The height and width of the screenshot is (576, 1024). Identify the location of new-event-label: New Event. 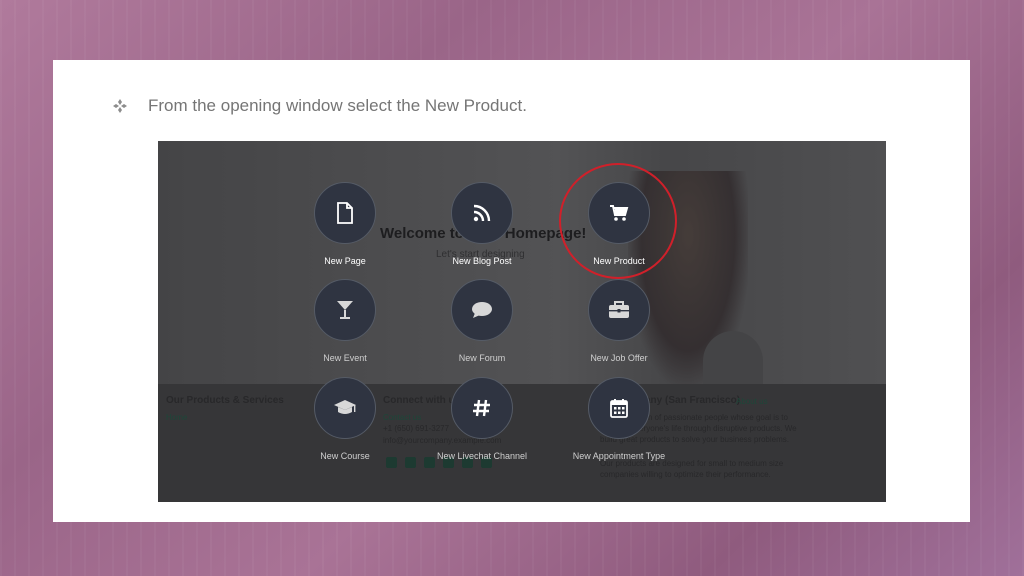
(345, 358).